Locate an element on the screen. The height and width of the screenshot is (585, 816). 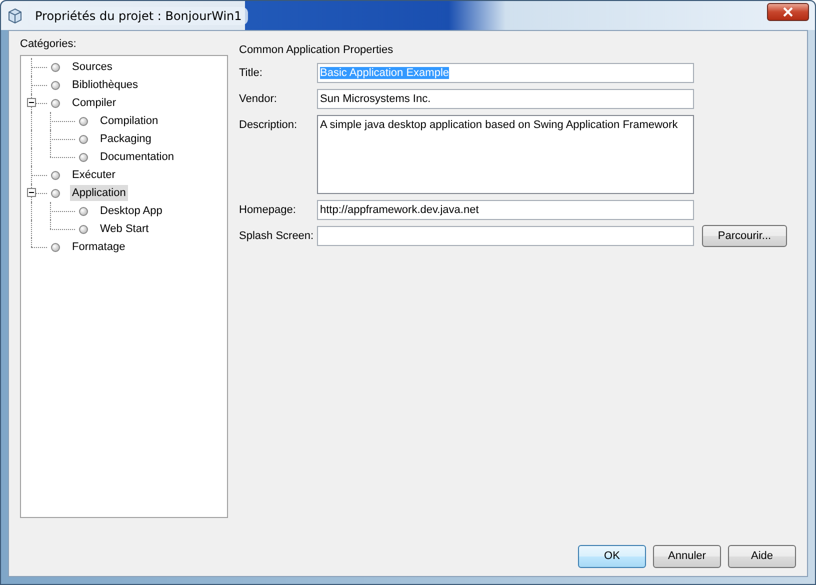
close-button is located at coordinates (788, 11).